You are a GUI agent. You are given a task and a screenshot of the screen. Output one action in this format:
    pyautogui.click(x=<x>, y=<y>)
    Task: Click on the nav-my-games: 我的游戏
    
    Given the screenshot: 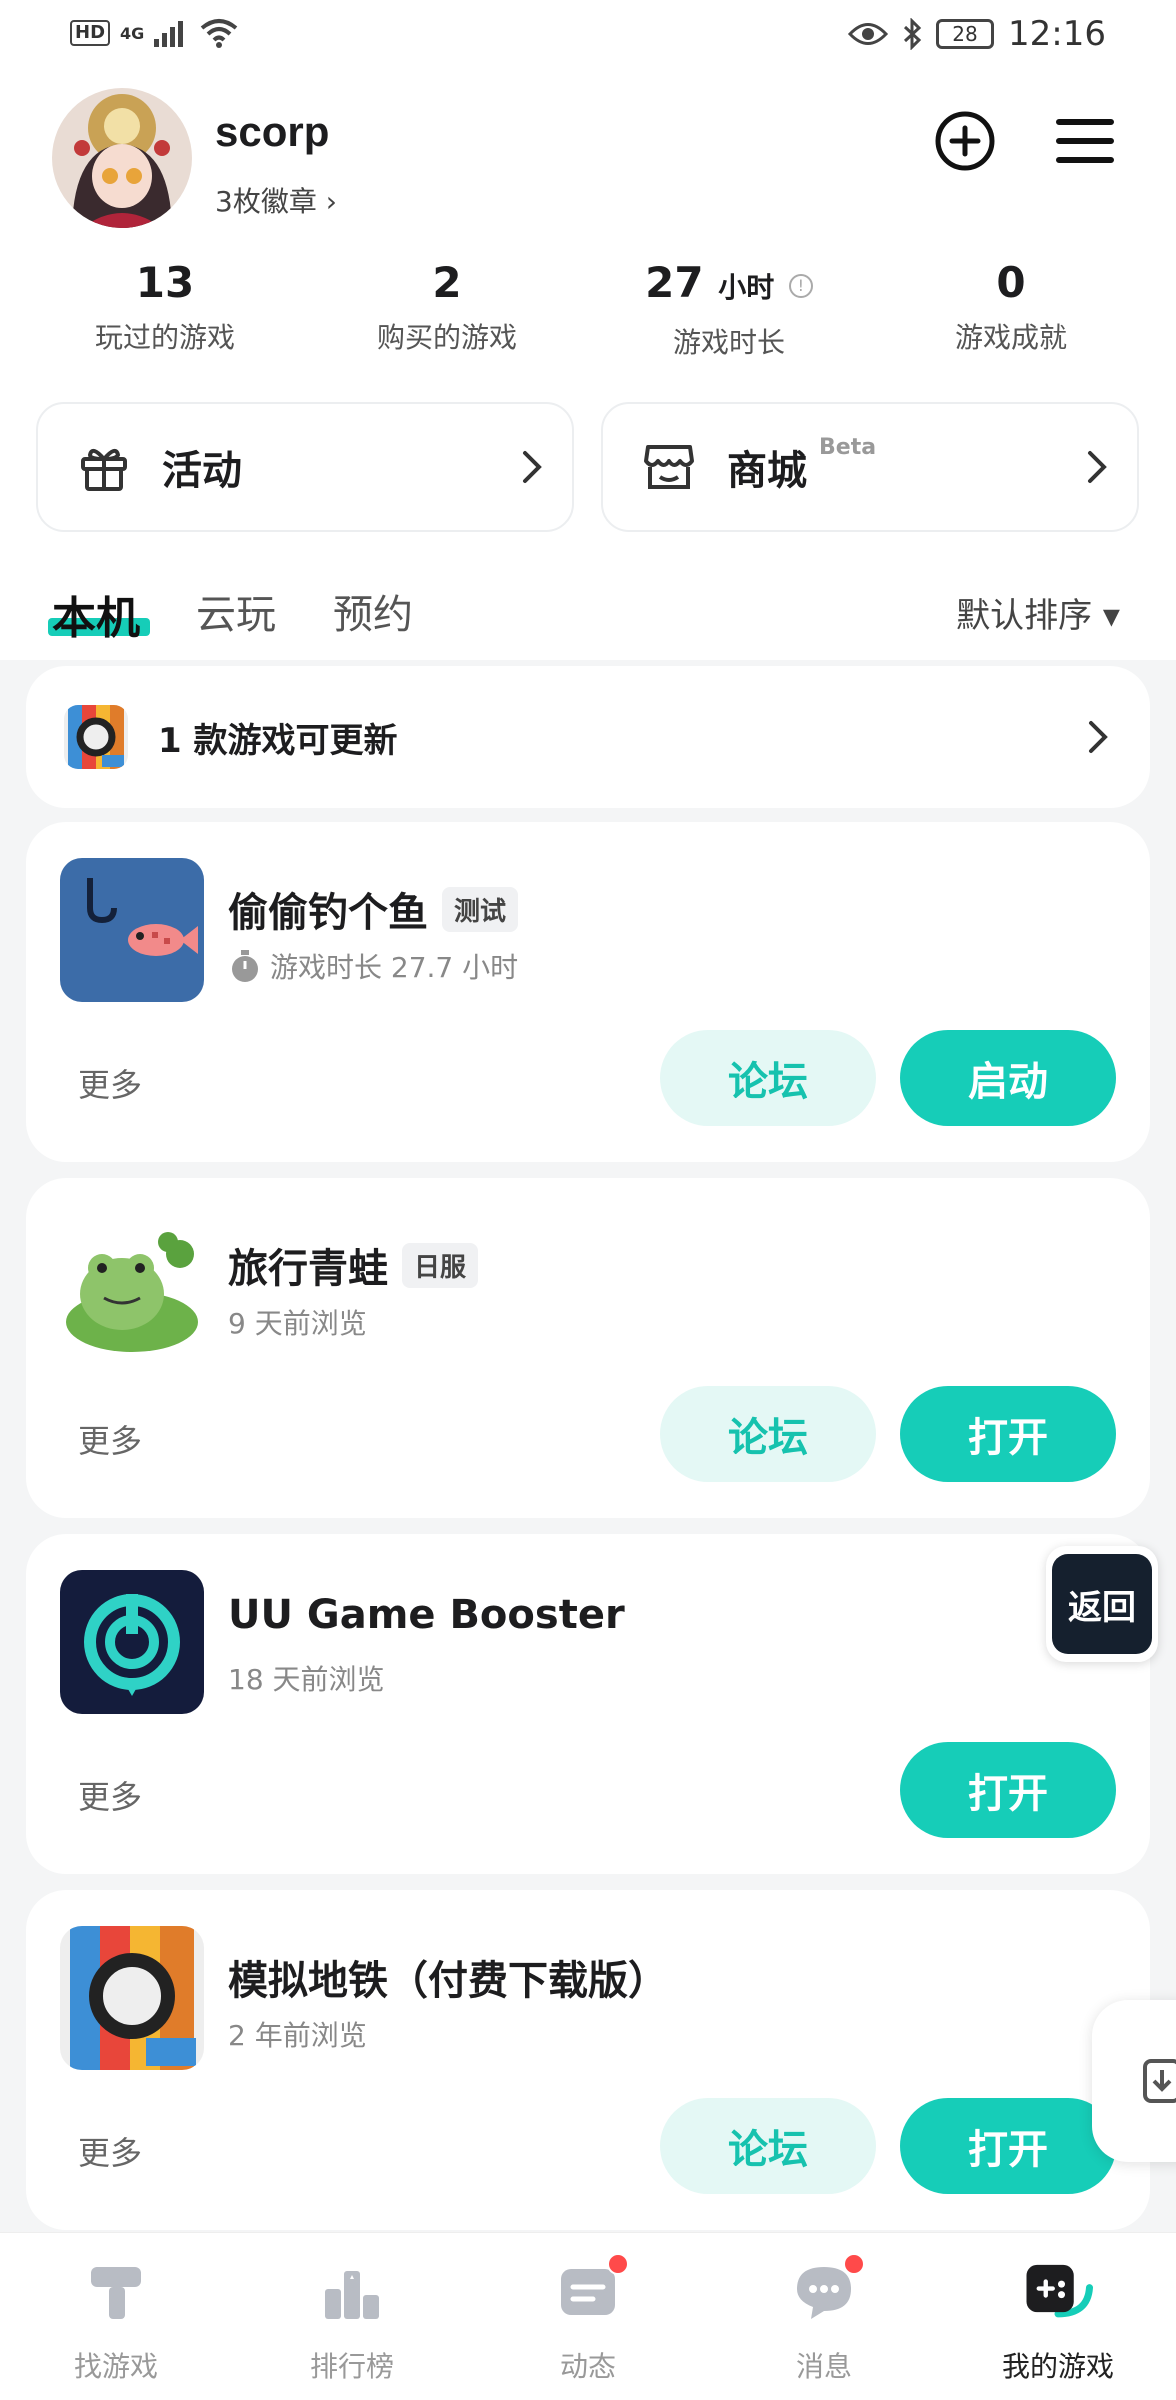 What is the action you would take?
    pyautogui.click(x=1058, y=2321)
    